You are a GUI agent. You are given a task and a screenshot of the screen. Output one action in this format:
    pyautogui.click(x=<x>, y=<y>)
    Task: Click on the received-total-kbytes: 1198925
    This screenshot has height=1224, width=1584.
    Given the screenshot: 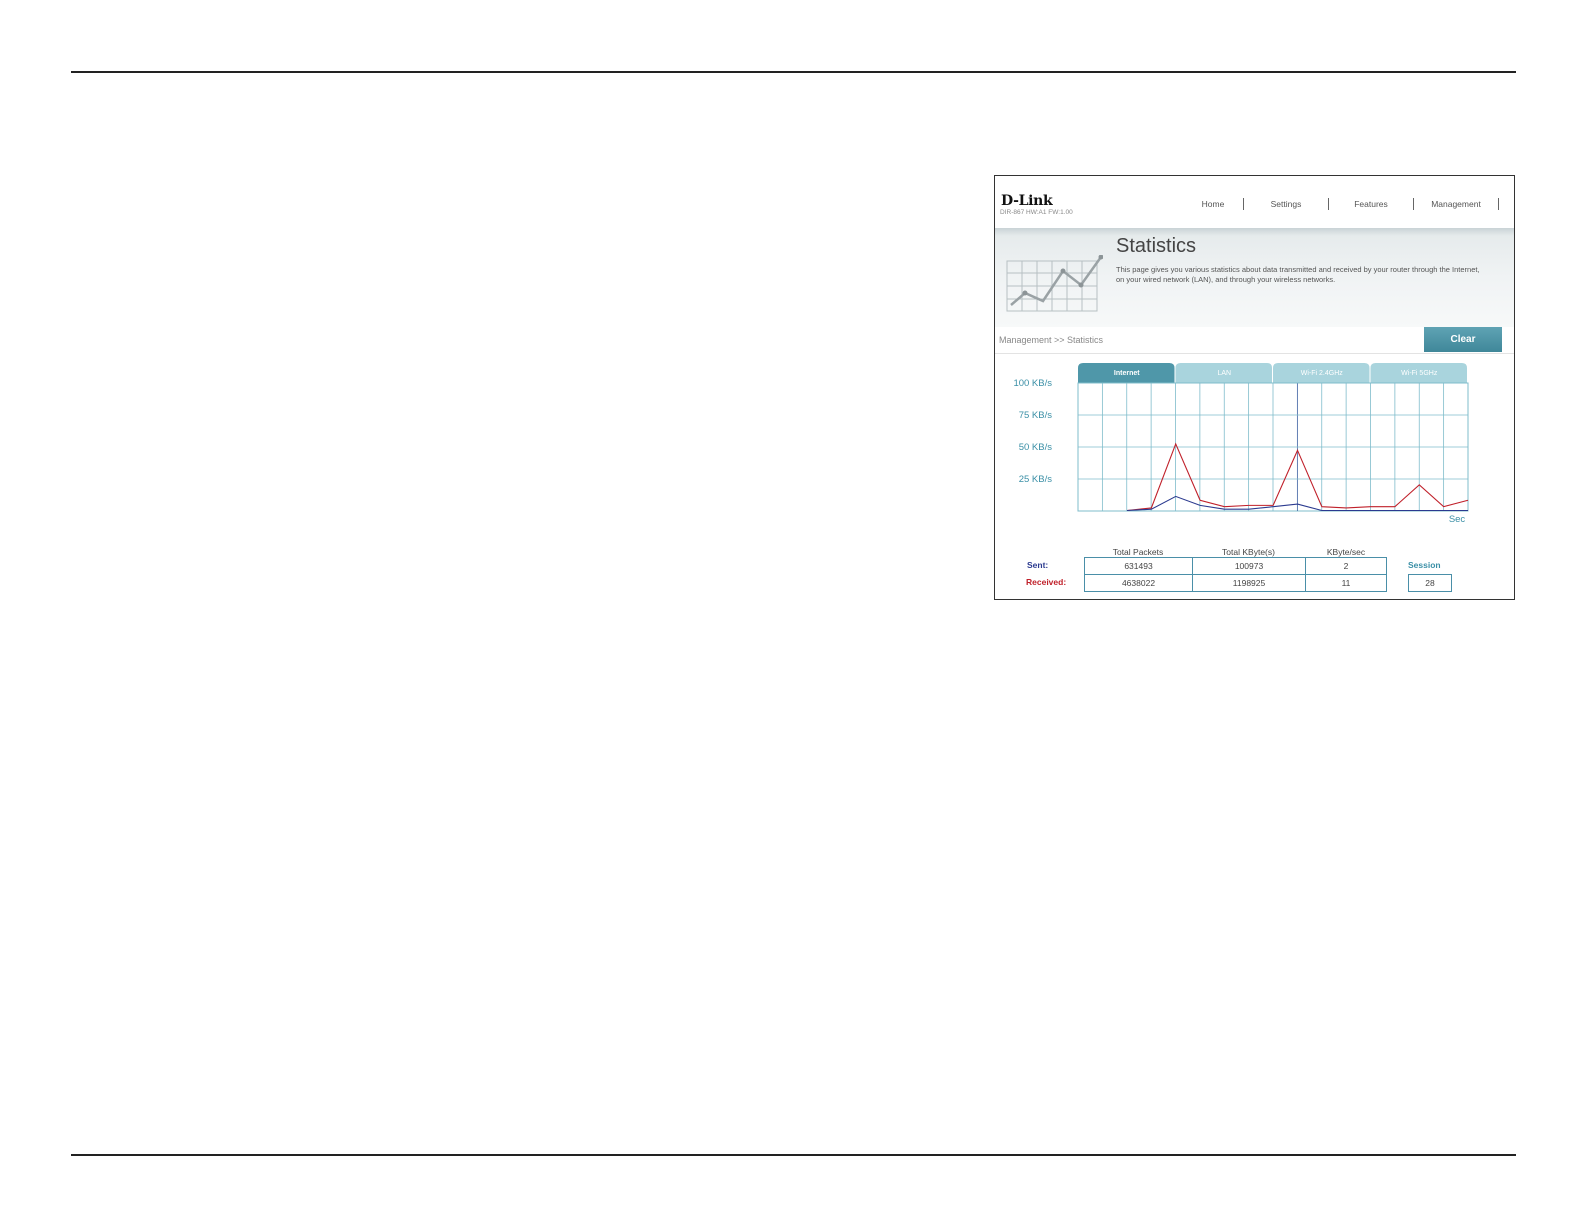 What is the action you would take?
    pyautogui.click(x=1249, y=583)
    